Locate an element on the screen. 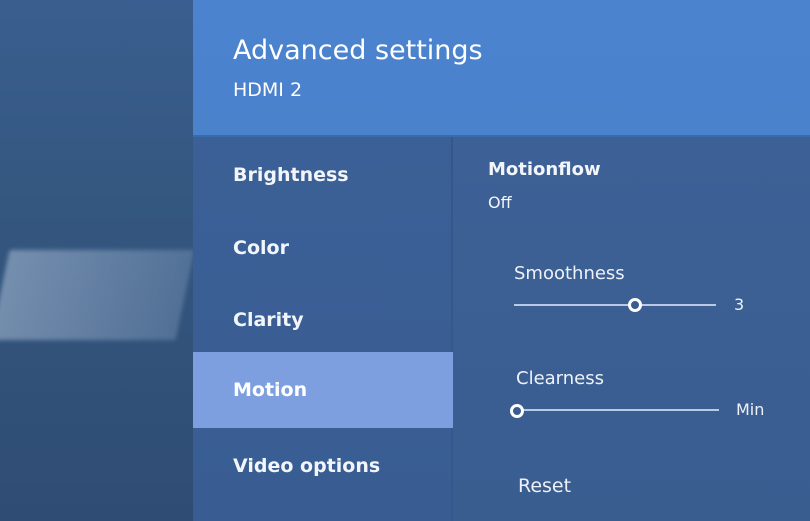 The width and height of the screenshot is (810, 521). menu-item-brightness: Brightness is located at coordinates (323, 175).